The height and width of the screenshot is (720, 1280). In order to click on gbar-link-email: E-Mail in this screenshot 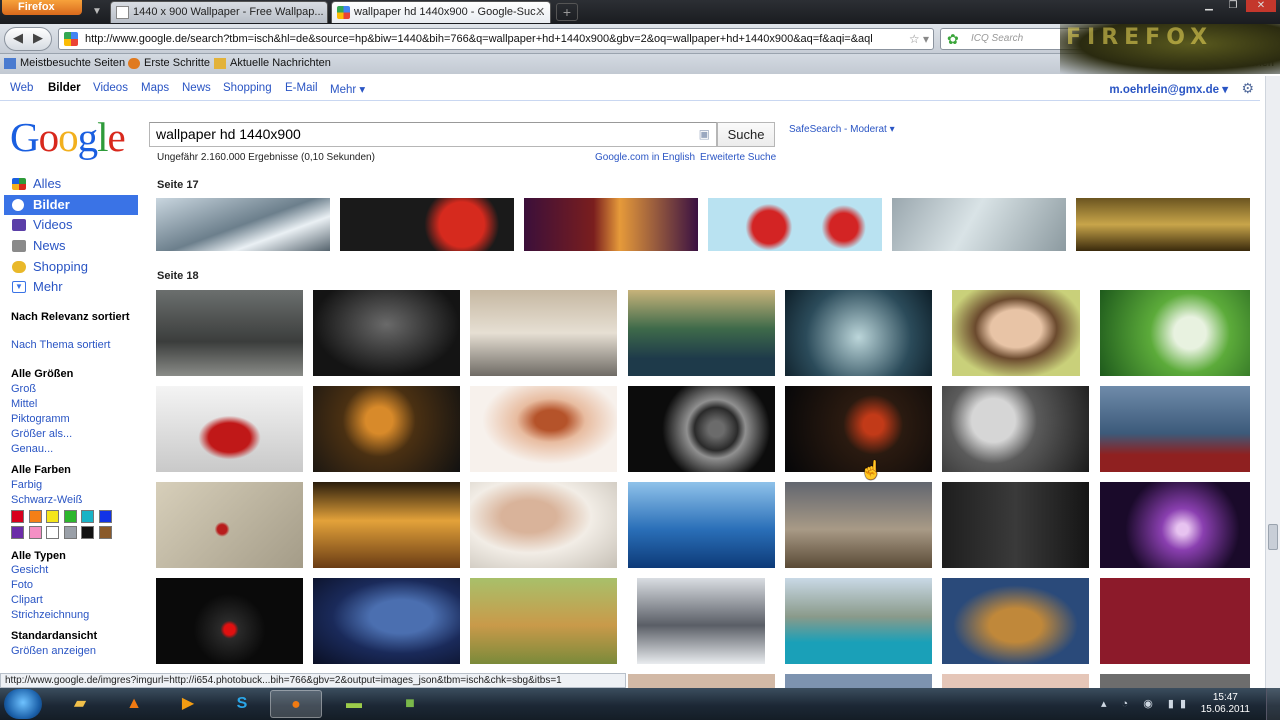, I will do `click(301, 88)`.